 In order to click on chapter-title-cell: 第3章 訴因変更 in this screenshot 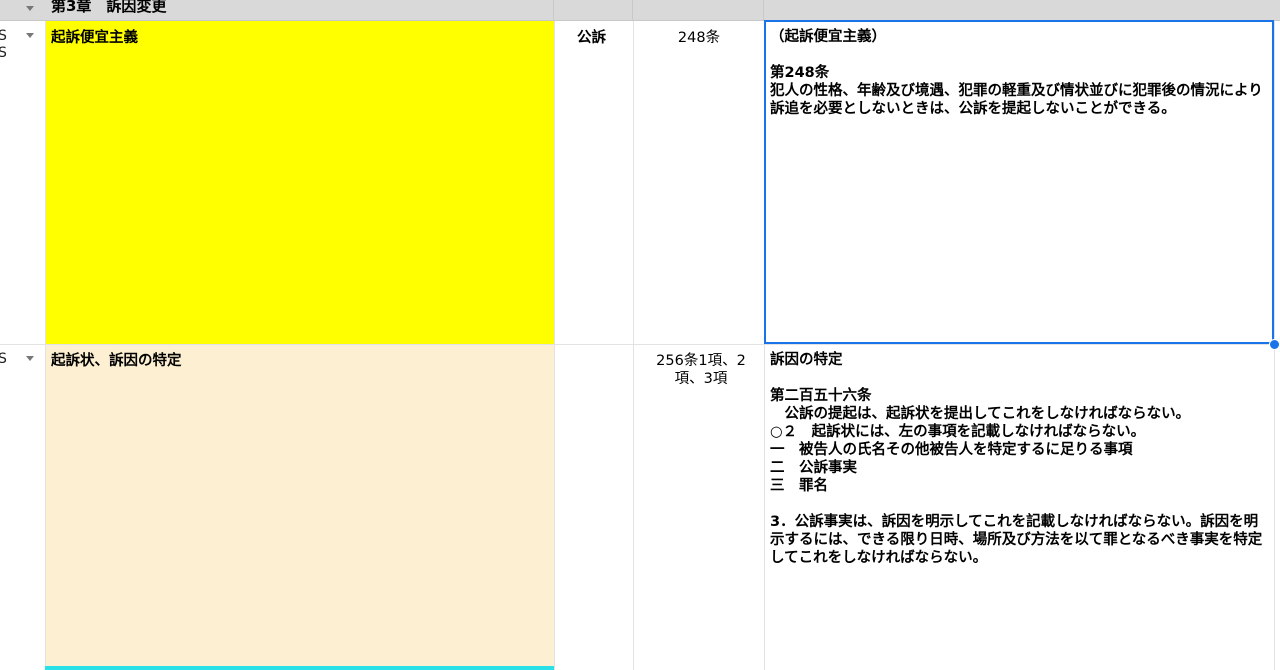, I will do `click(299, 10)`.